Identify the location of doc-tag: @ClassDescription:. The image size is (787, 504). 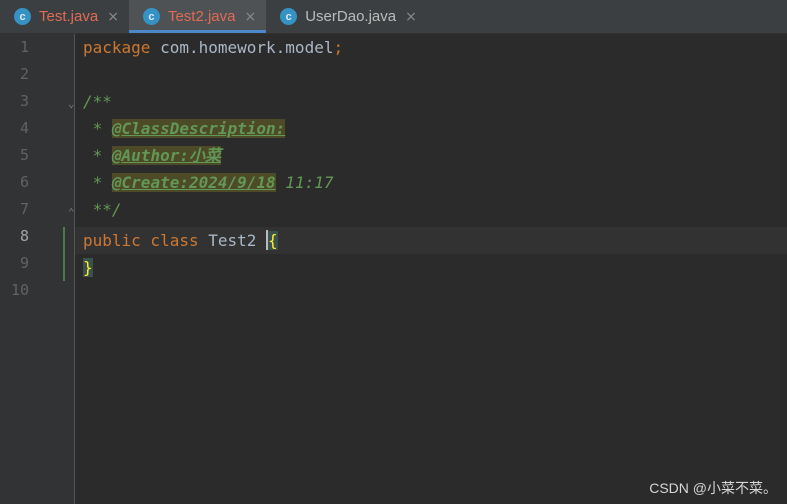
(198, 128).